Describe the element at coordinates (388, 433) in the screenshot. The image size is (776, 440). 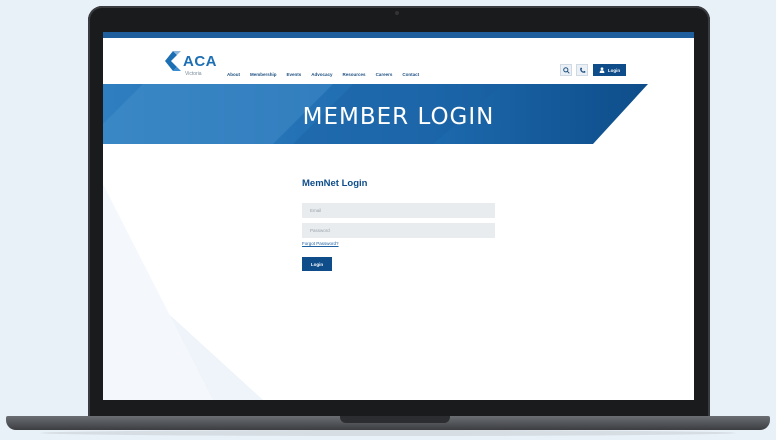
I see `laptop-shadow` at that location.